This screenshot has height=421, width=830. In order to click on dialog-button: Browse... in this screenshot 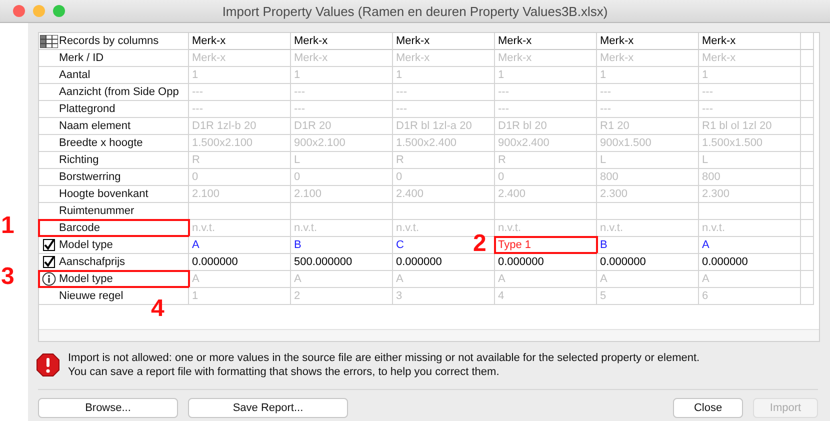, I will do `click(108, 408)`.